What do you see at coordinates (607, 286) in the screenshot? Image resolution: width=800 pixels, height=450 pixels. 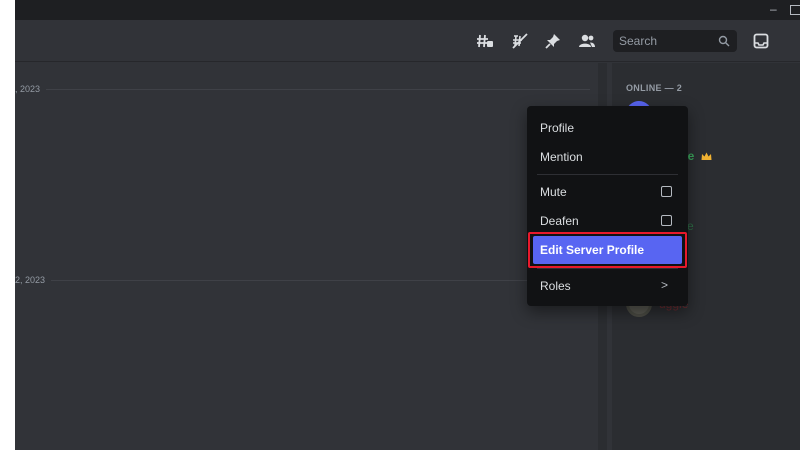 I see `menu-item-roles: Roles >` at bounding box center [607, 286].